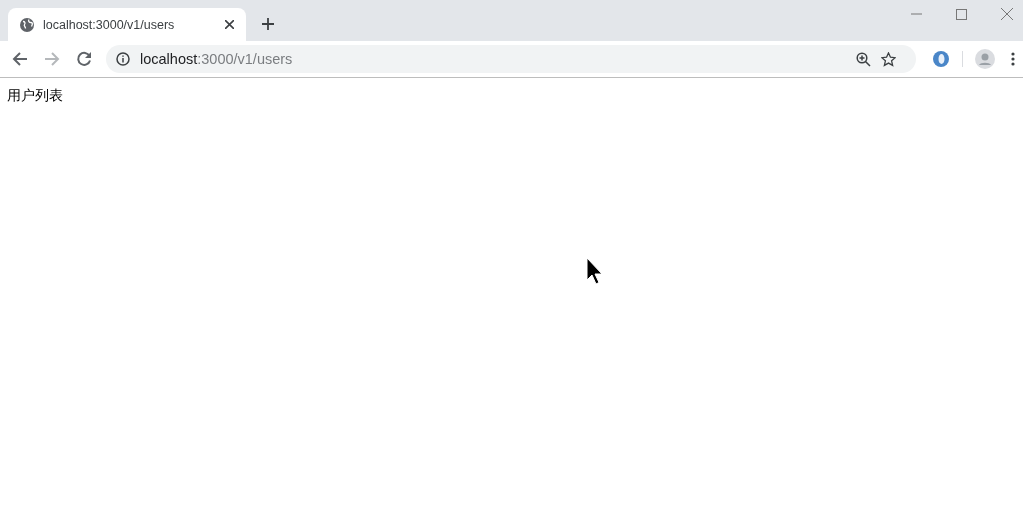 This screenshot has width=1023, height=514. What do you see at coordinates (35, 96) in the screenshot?
I see `page-text: 用户列表` at bounding box center [35, 96].